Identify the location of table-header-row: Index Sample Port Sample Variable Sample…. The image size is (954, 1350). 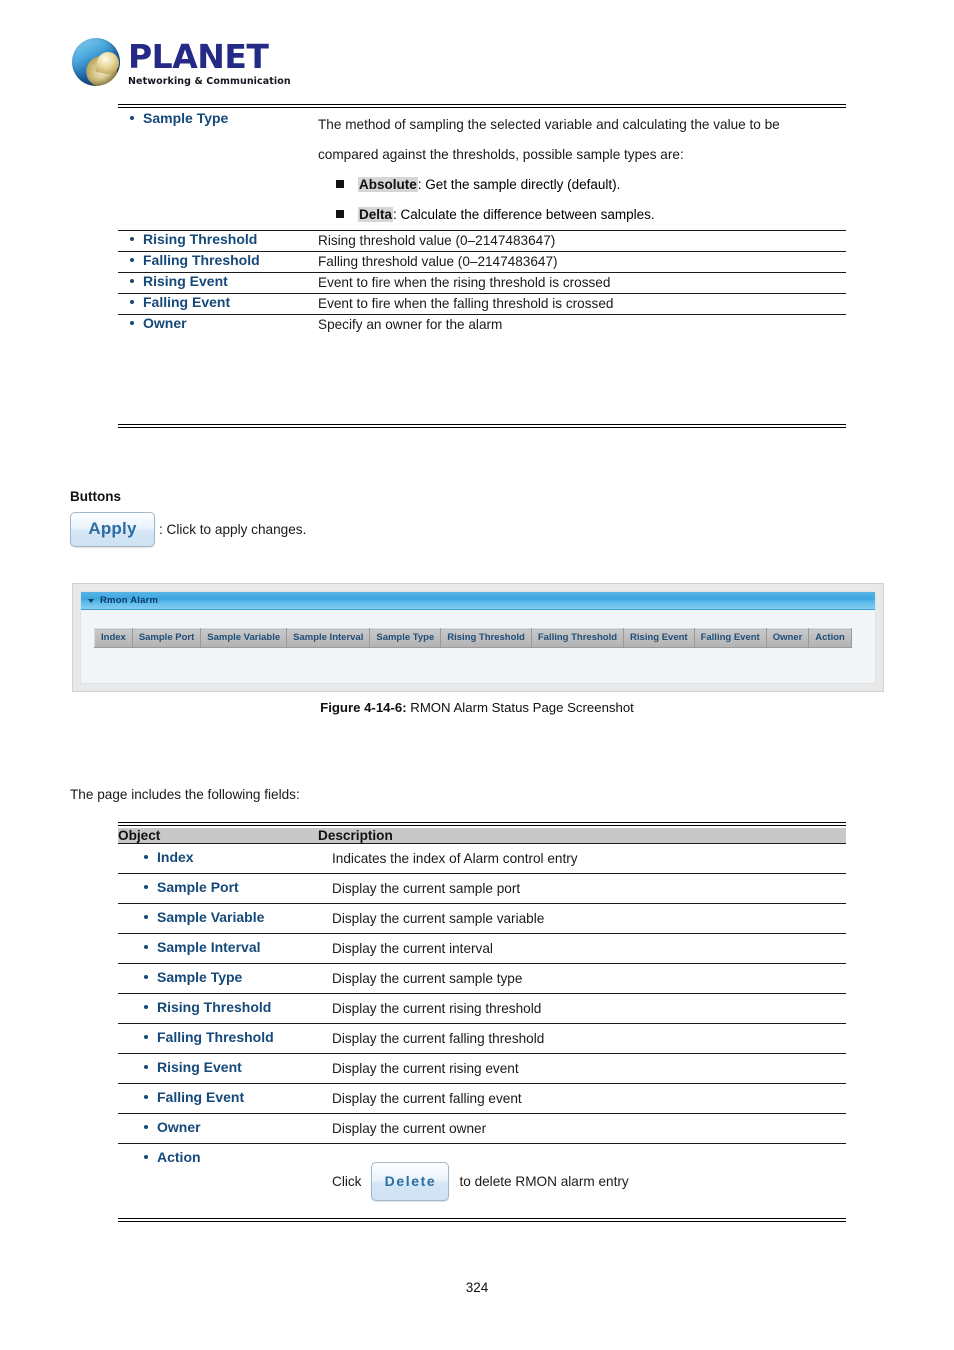
(473, 638).